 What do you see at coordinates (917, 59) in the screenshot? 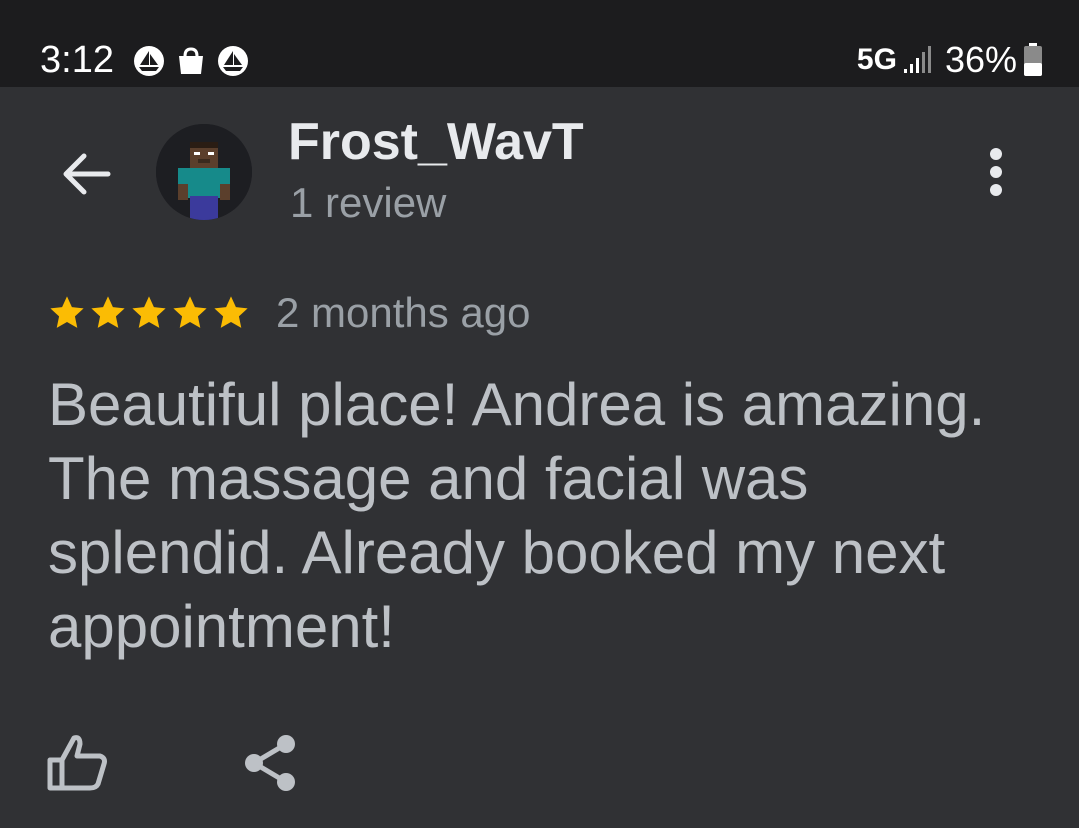
I see `signal-icon` at bounding box center [917, 59].